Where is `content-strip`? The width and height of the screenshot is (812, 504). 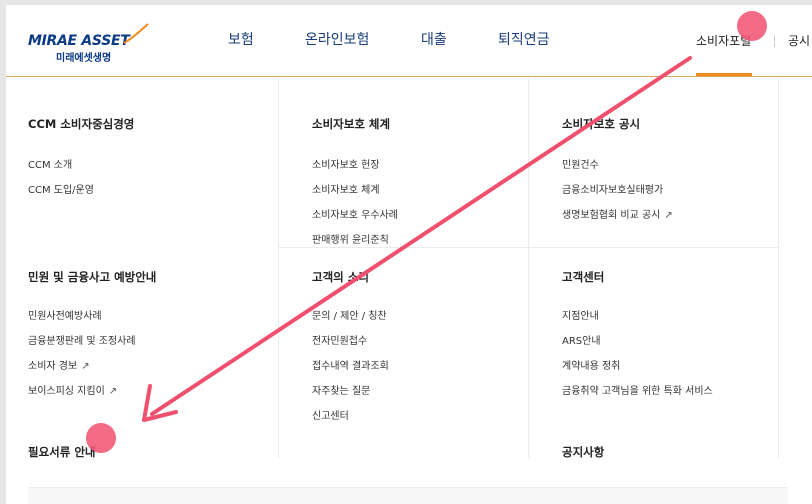
content-strip is located at coordinates (408, 495).